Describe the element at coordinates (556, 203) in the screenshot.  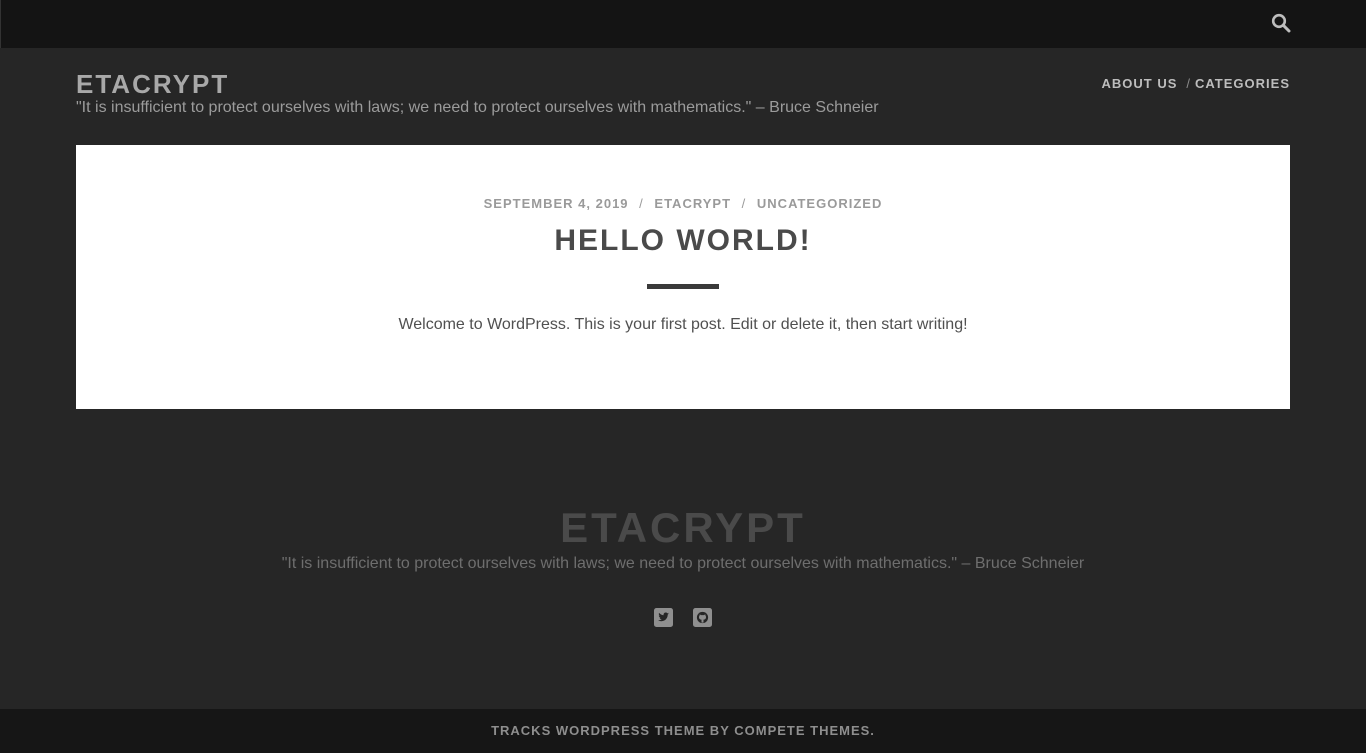
I see `post-date: SEPTEMBER 4, 2019` at that location.